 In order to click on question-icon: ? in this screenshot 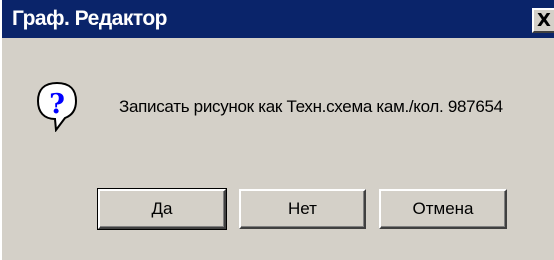, I will do `click(57, 106)`.